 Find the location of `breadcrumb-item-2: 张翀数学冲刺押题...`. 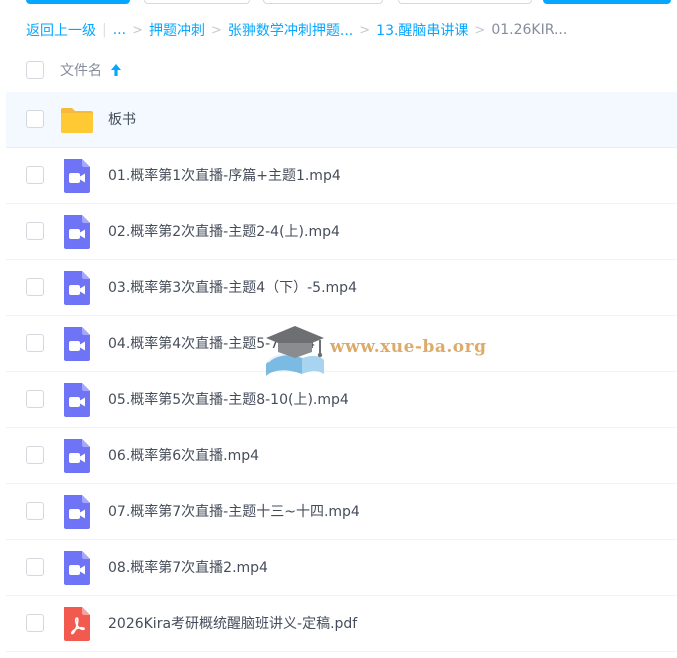

breadcrumb-item-2: 张翀数学冲刺押题... is located at coordinates (290, 30).